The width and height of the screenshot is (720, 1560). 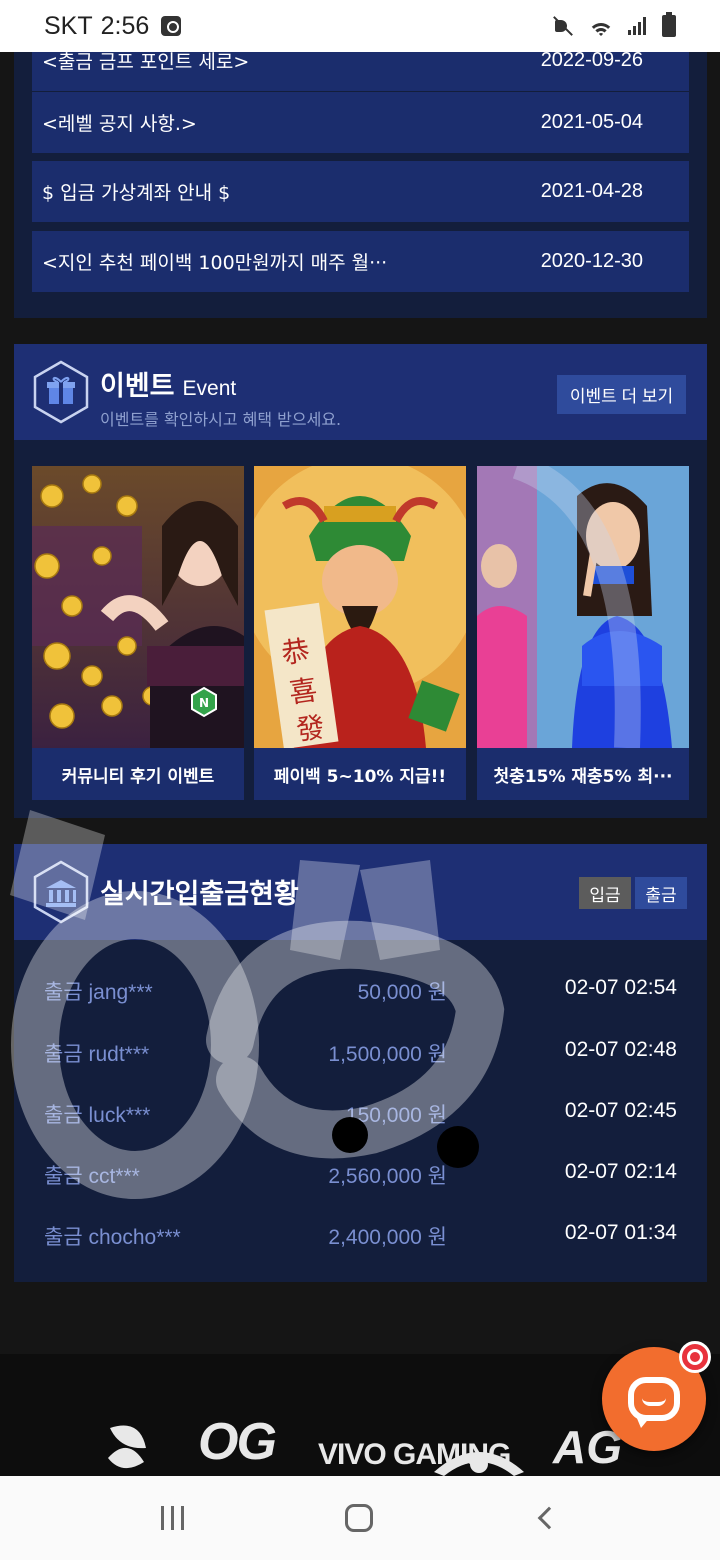 What do you see at coordinates (360, 892) in the screenshot?
I see `live-status-header: 실시간입출금현황 입금 출금` at bounding box center [360, 892].